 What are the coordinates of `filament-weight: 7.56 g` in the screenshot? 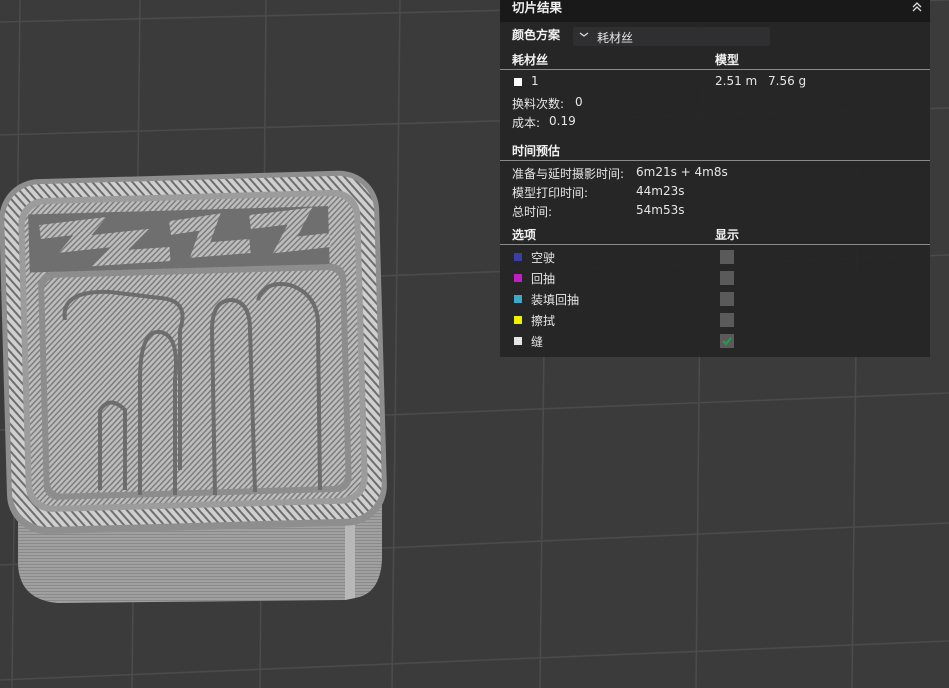 It's located at (787, 81).